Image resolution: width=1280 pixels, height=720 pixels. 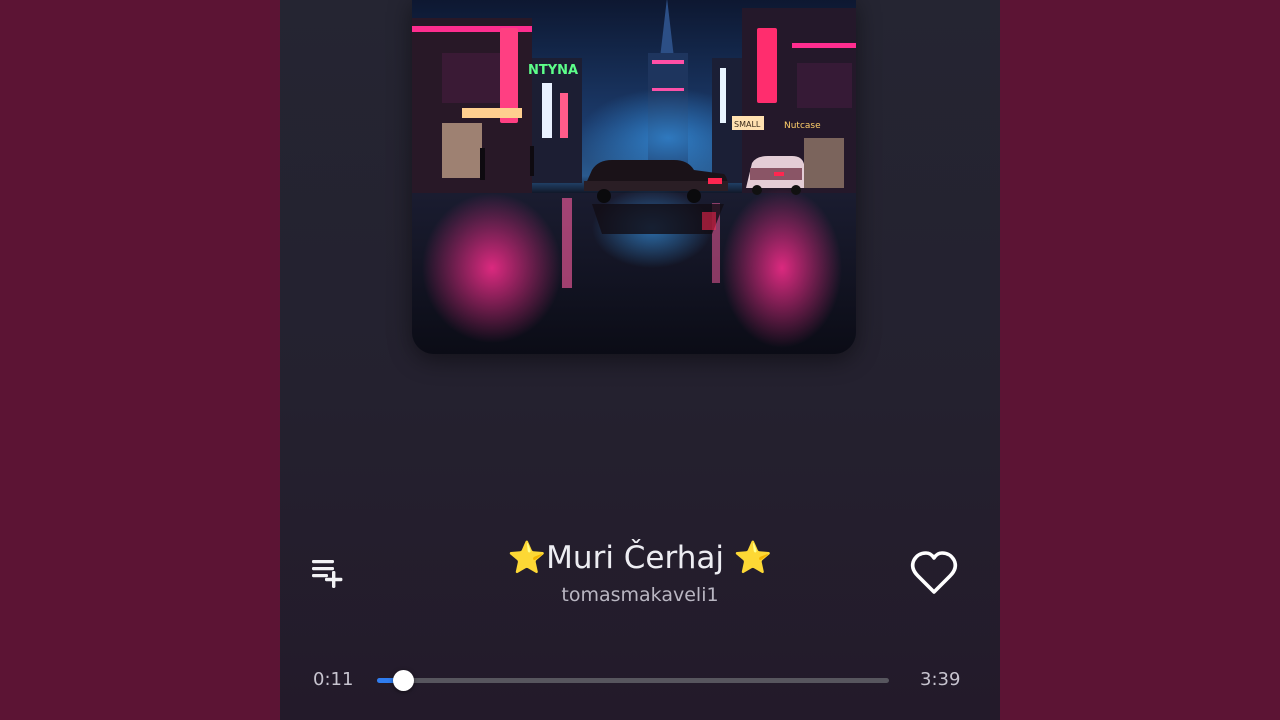 What do you see at coordinates (553, 70) in the screenshot?
I see `album-sign-left: NTYNA` at bounding box center [553, 70].